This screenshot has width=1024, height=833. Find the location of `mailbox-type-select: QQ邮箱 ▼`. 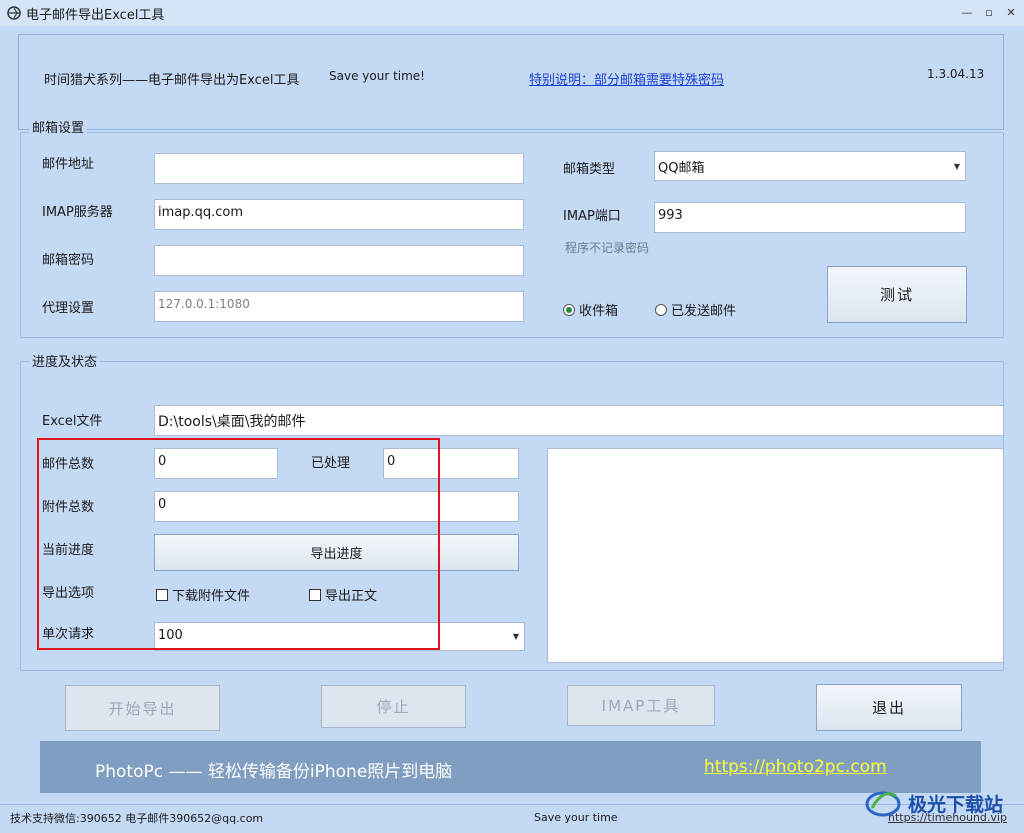

mailbox-type-select: QQ邮箱 ▼ is located at coordinates (810, 166).